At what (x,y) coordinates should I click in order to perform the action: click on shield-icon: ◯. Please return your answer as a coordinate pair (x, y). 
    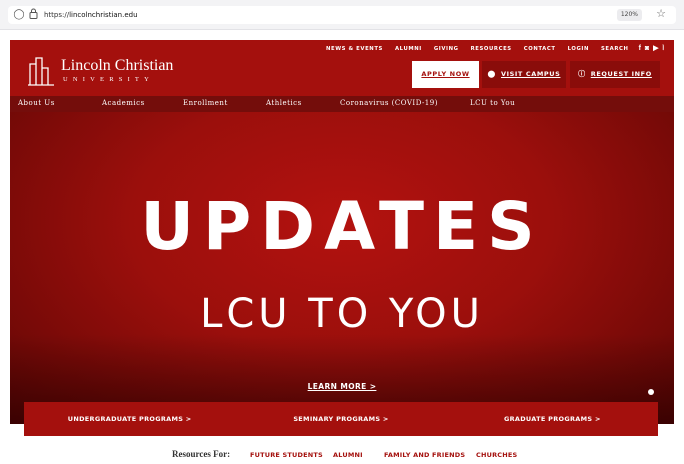
    Looking at the image, I should click on (19, 15).